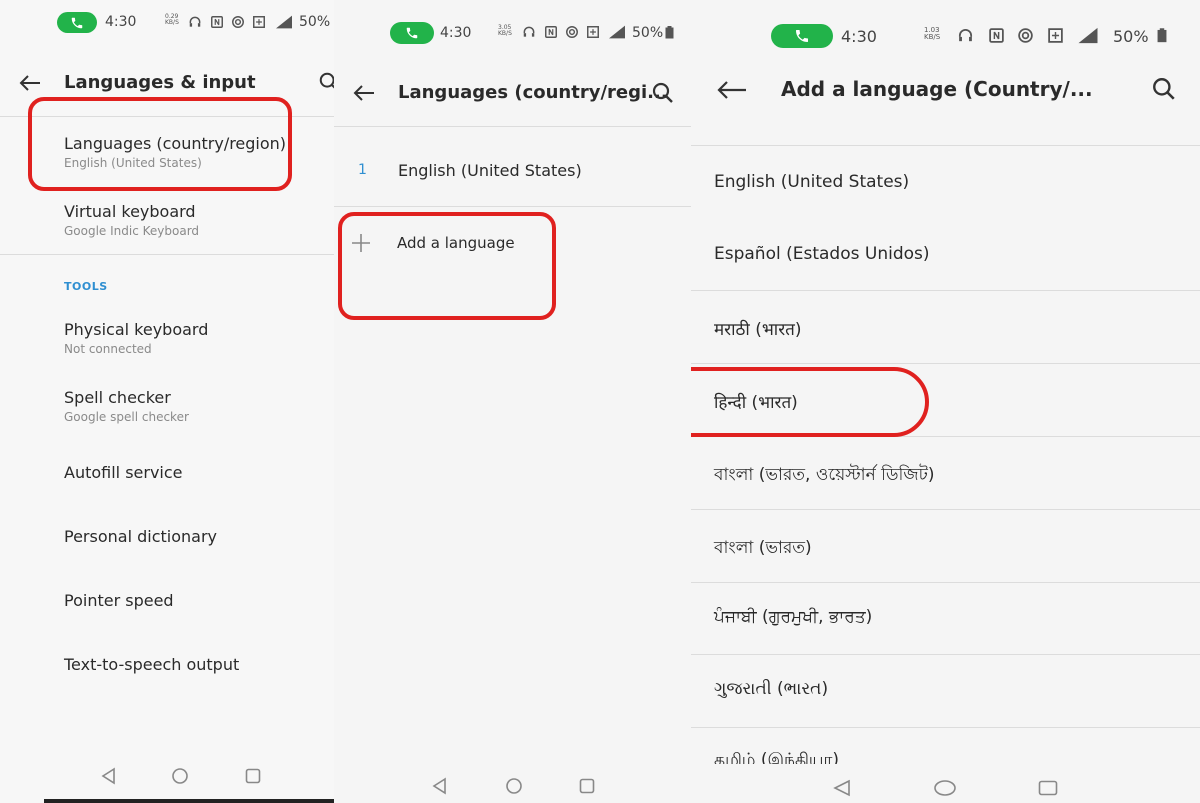  Describe the element at coordinates (776, 757) in the screenshot. I see `language-option-label: தமிழ் (இந்தியா)` at that location.